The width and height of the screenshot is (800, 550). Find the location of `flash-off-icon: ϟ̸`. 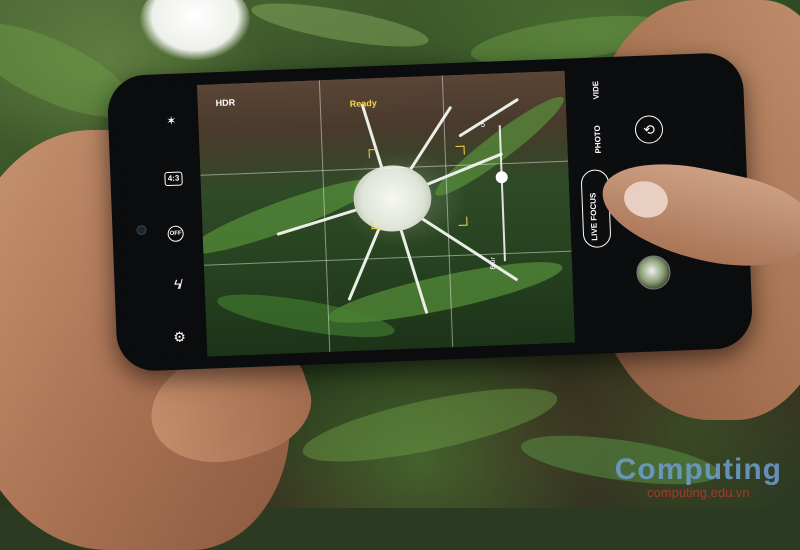

flash-off-icon: ϟ̸ is located at coordinates (177, 284).